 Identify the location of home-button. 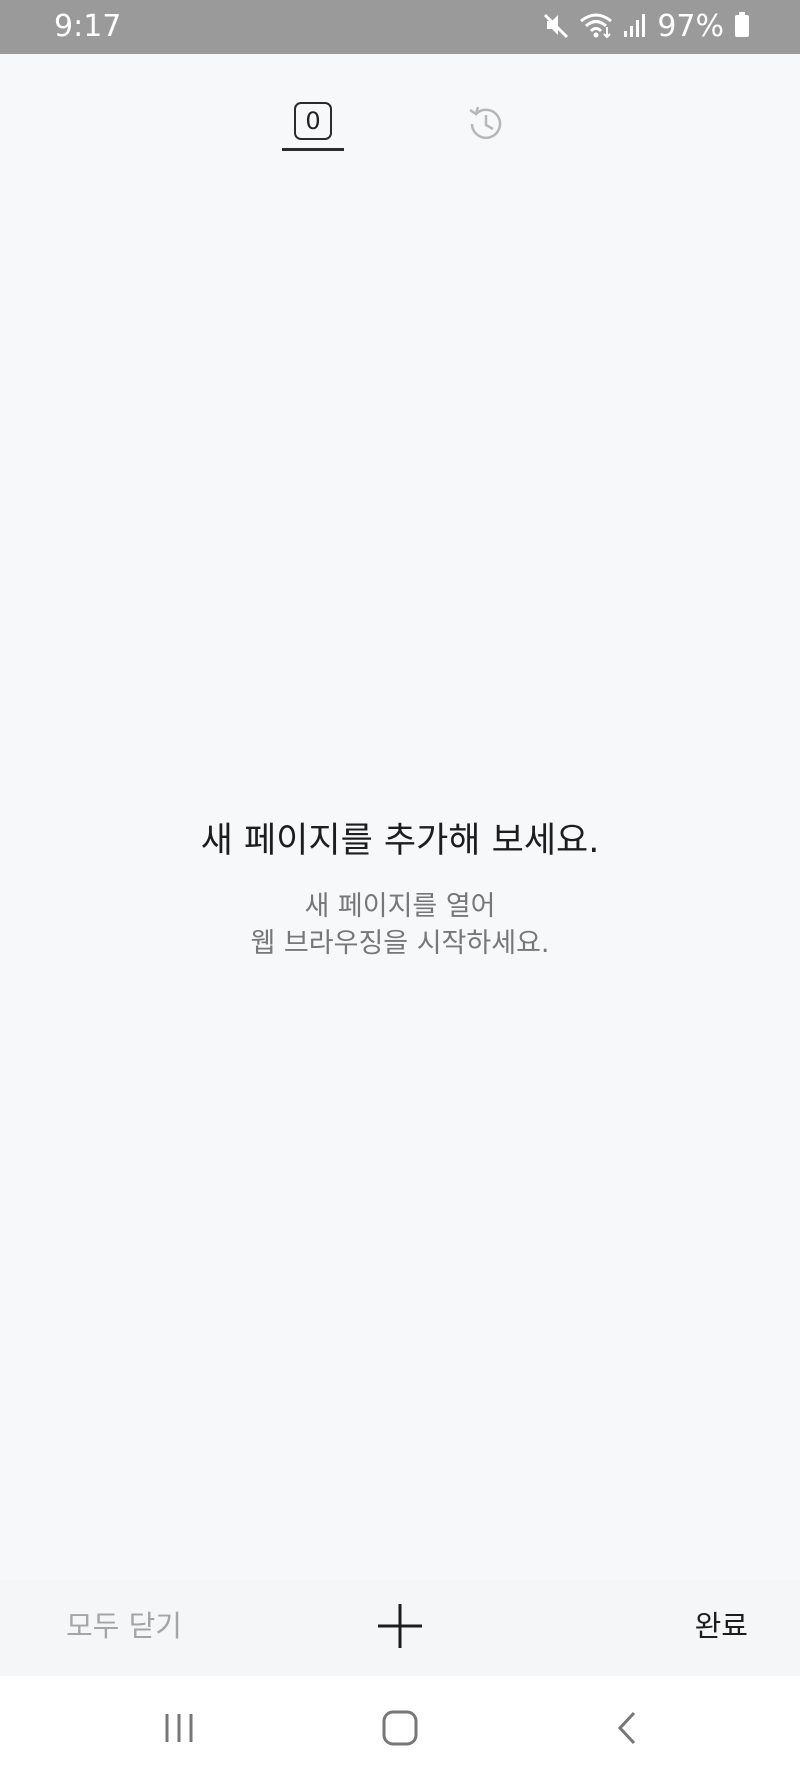
(400, 1728).